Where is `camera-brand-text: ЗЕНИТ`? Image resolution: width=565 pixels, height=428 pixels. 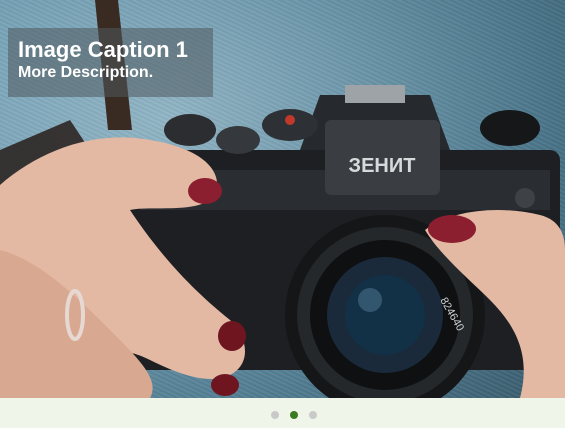 camera-brand-text: ЗЕНИТ is located at coordinates (382, 166).